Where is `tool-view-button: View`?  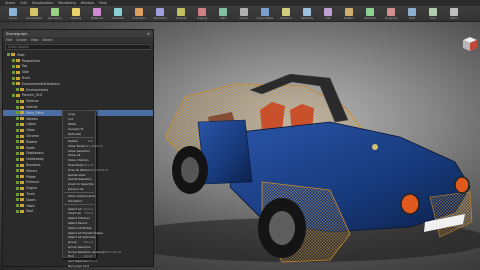
tool-view-button: View is located at coordinates (412, 14).